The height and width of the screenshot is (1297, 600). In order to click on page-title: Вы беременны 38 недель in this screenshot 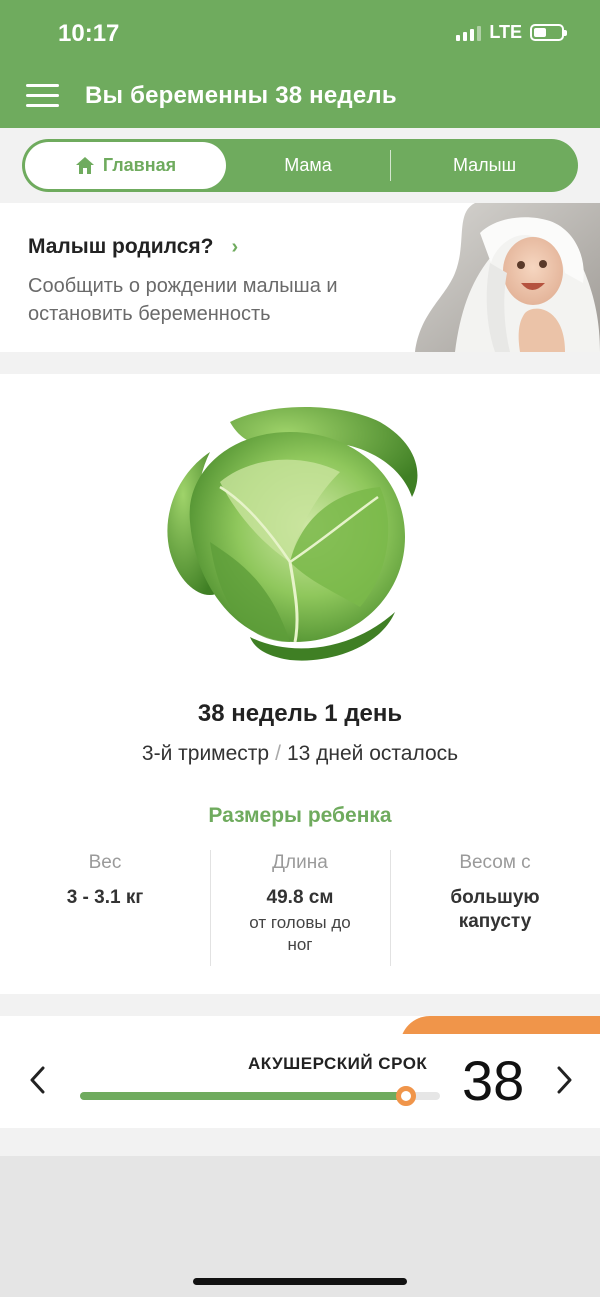, I will do `click(241, 95)`.